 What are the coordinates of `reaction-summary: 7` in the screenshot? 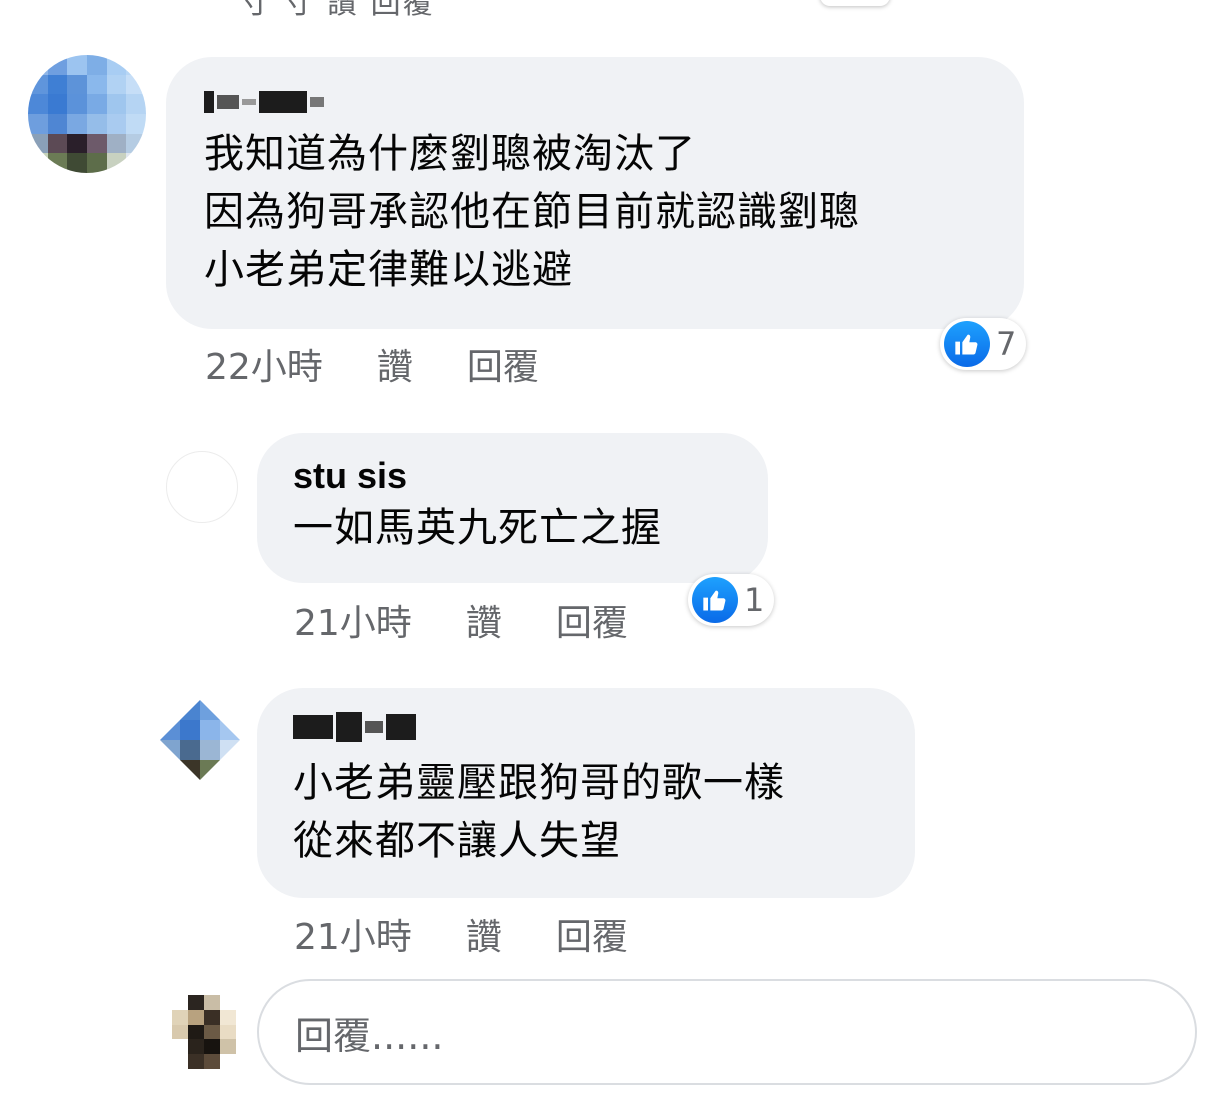 It's located at (983, 344).